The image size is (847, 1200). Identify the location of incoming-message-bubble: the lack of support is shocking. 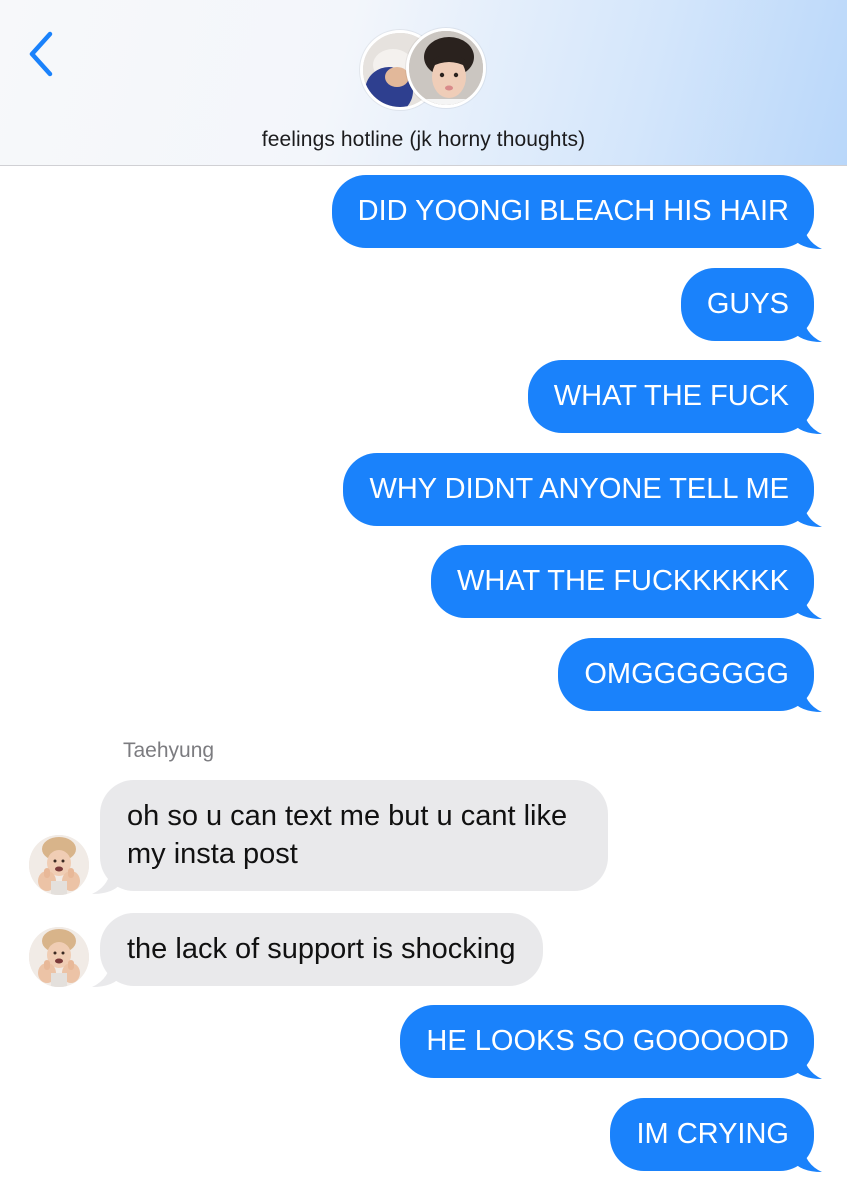
(322, 949).